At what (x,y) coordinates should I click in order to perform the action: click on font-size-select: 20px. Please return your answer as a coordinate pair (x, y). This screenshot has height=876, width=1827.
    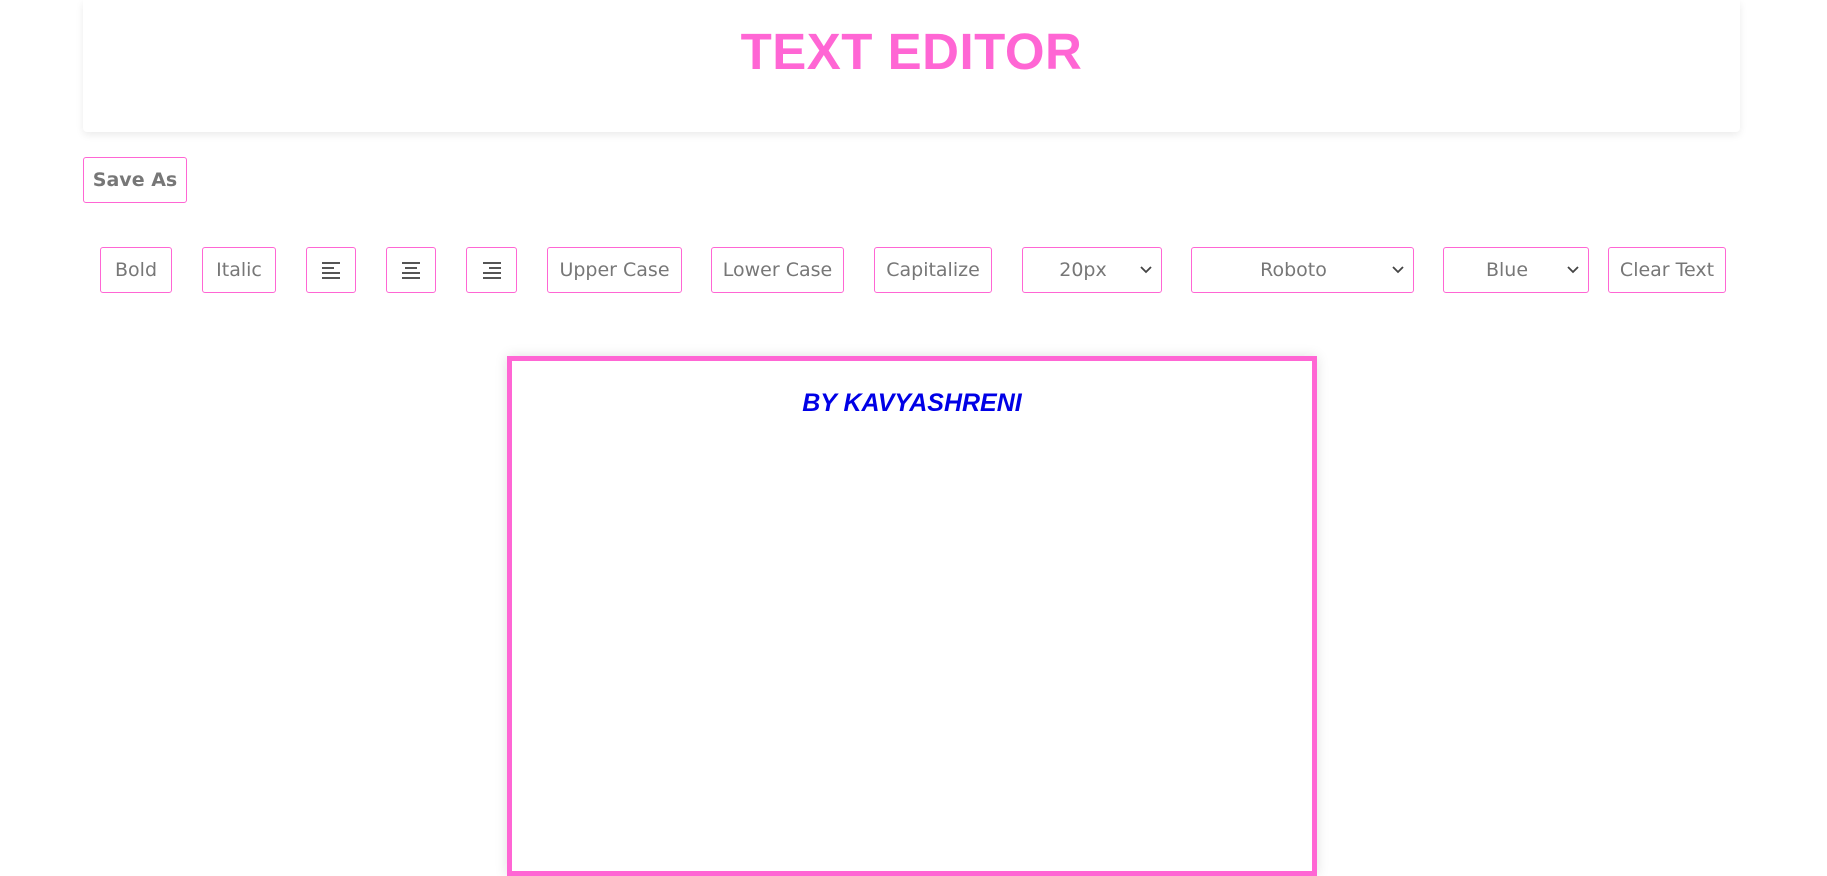
    Looking at the image, I should click on (1092, 270).